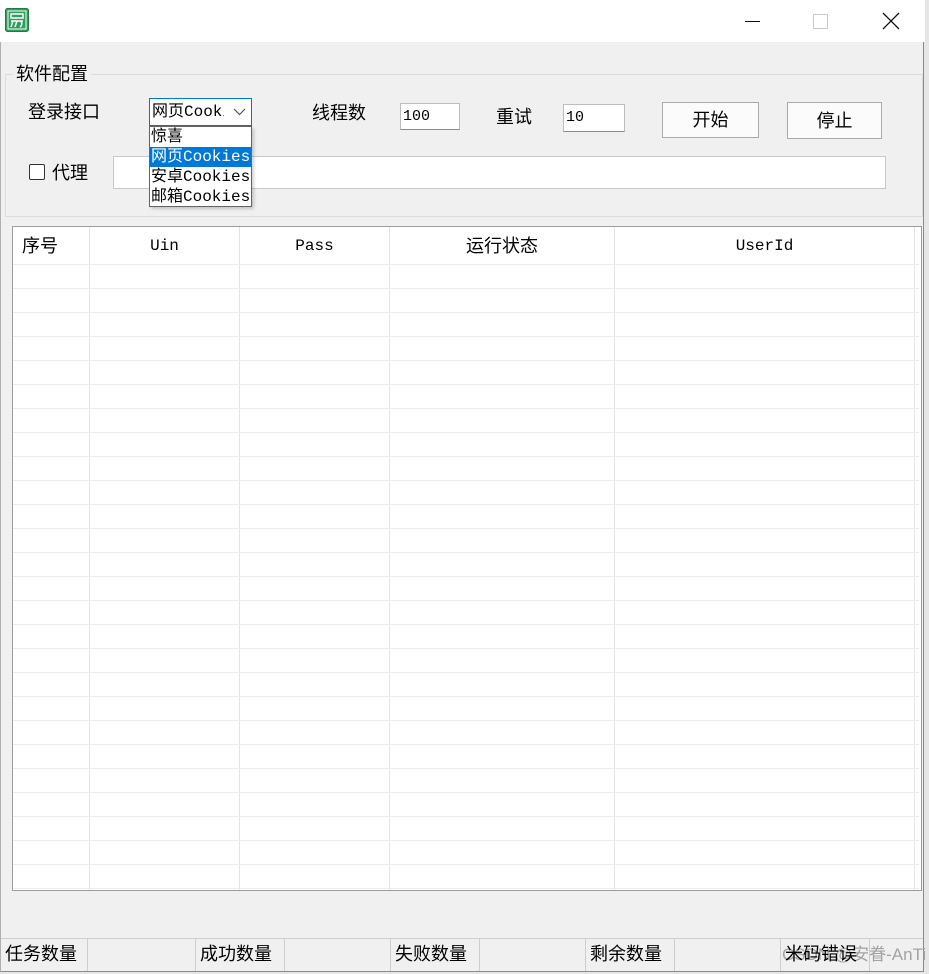 Image resolution: width=929 pixels, height=974 pixels. I want to click on status-success-count-value, so click(338, 954).